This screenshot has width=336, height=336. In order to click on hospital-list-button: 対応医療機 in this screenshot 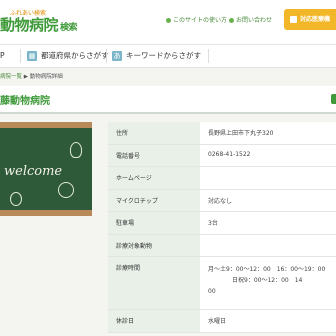, I will do `click(310, 19)`.